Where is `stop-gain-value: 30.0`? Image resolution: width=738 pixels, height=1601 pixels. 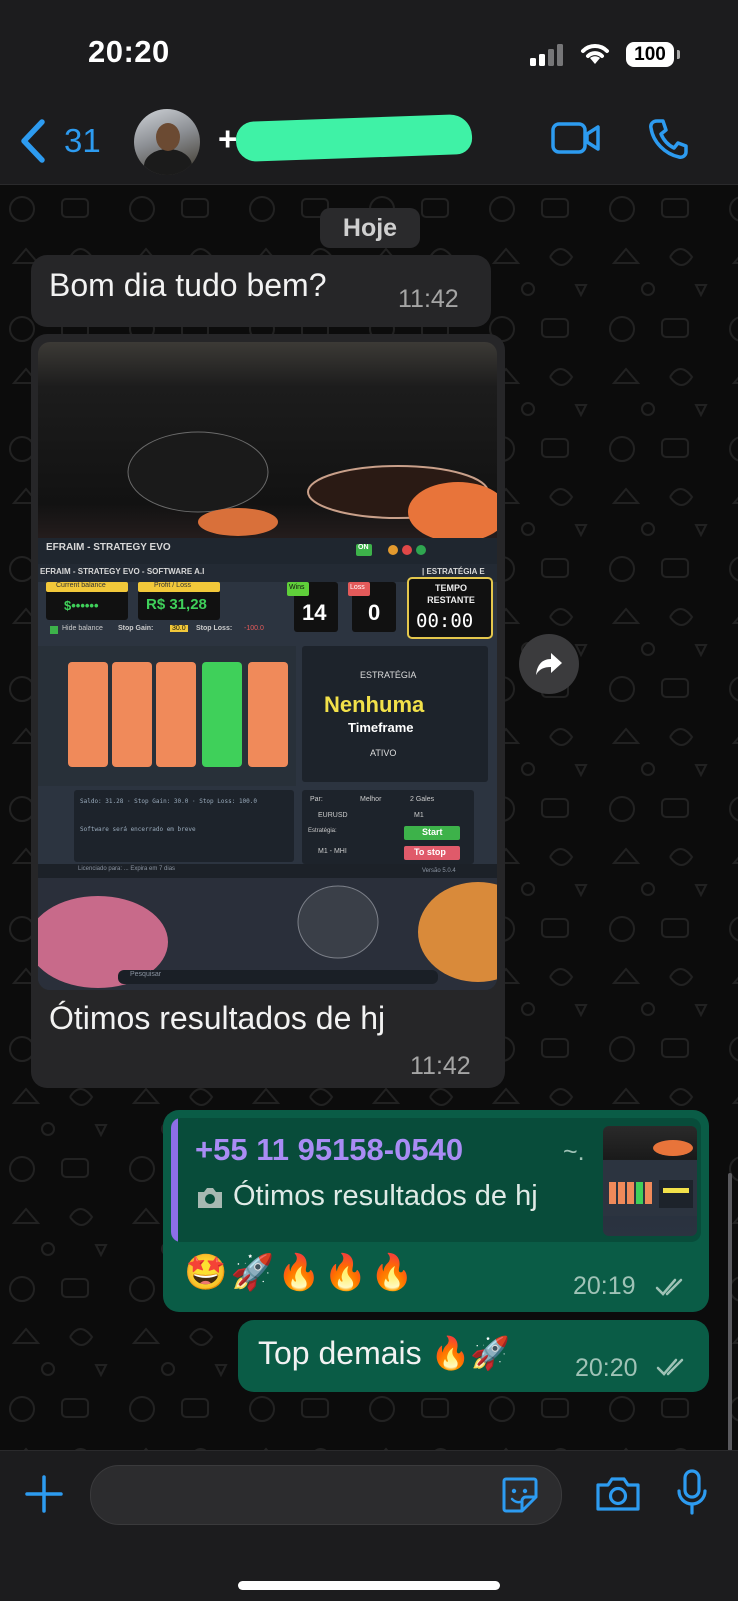 stop-gain-value: 30.0 is located at coordinates (179, 628).